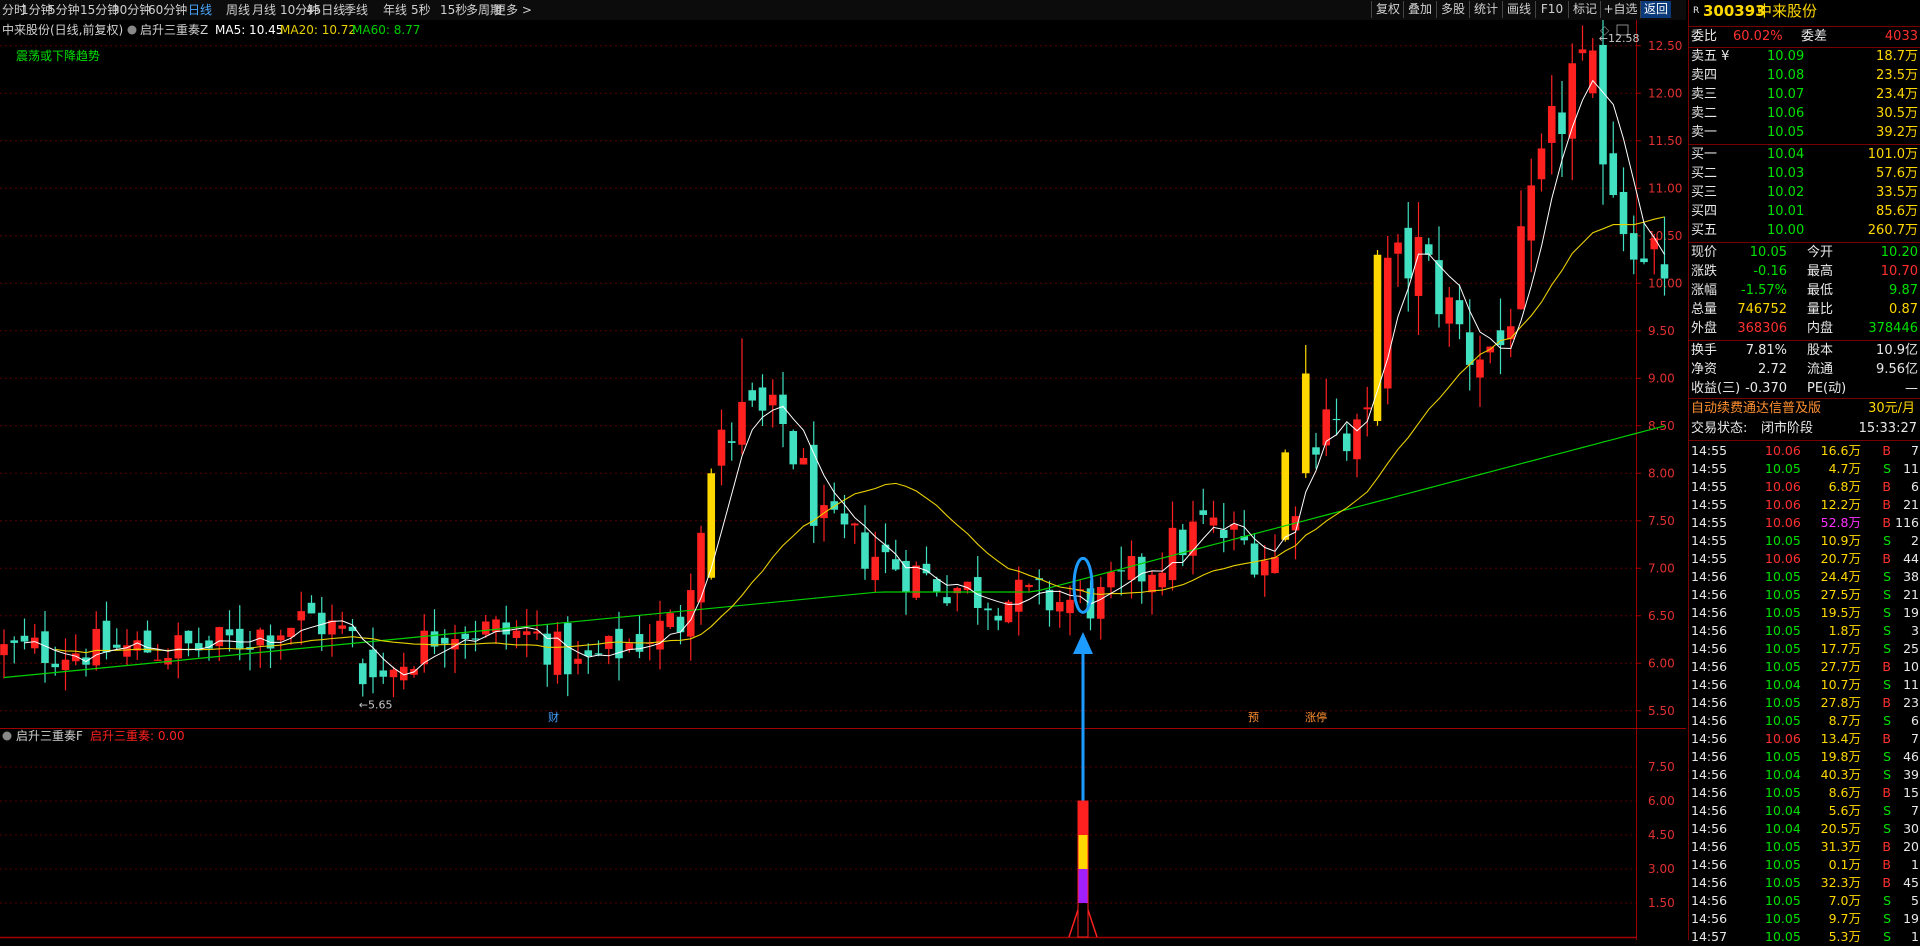 Image resolution: width=1920 pixels, height=946 pixels. What do you see at coordinates (1911, 666) in the screenshot?
I see `tick-count: 10` at bounding box center [1911, 666].